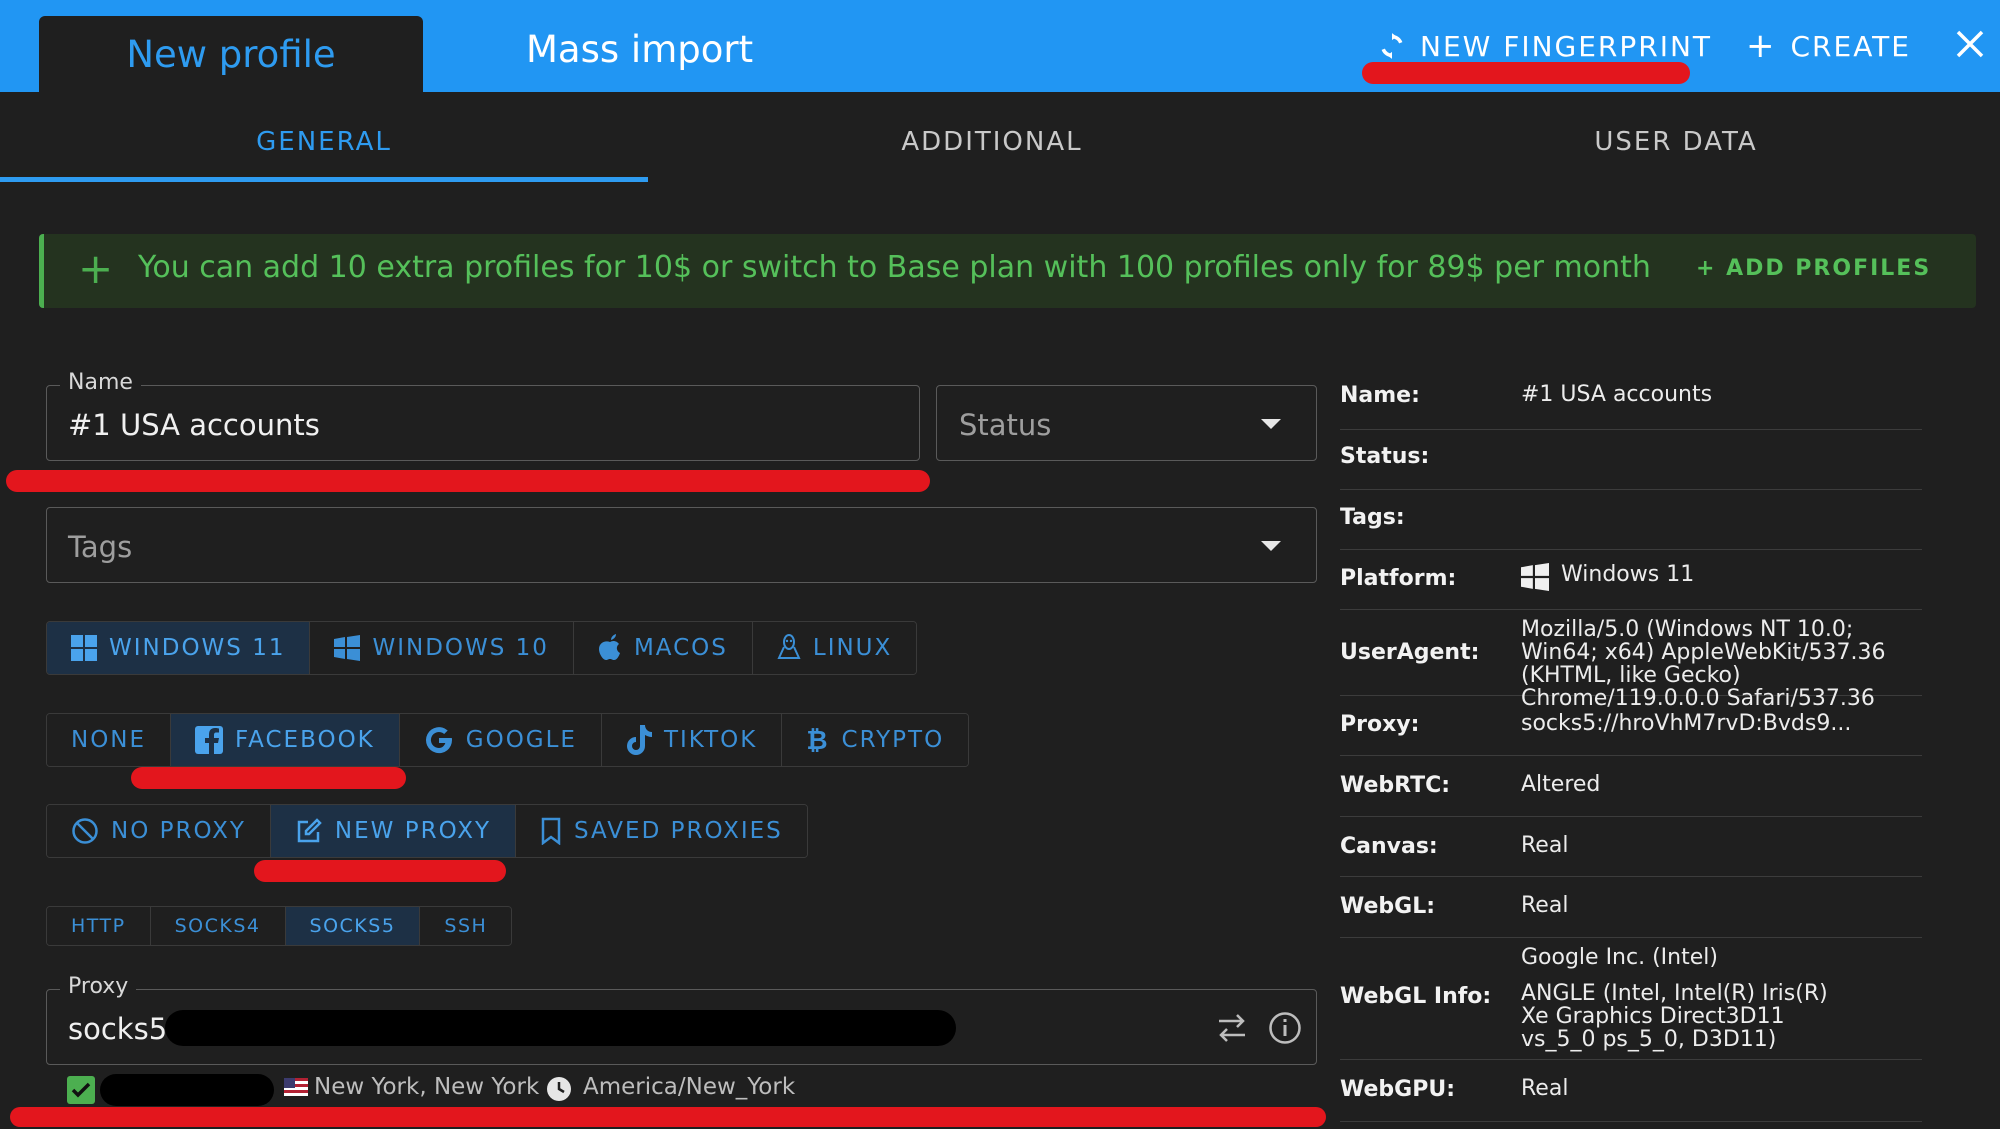 The height and width of the screenshot is (1129, 2000). Describe the element at coordinates (1232, 1030) in the screenshot. I see `swap-icon` at that location.